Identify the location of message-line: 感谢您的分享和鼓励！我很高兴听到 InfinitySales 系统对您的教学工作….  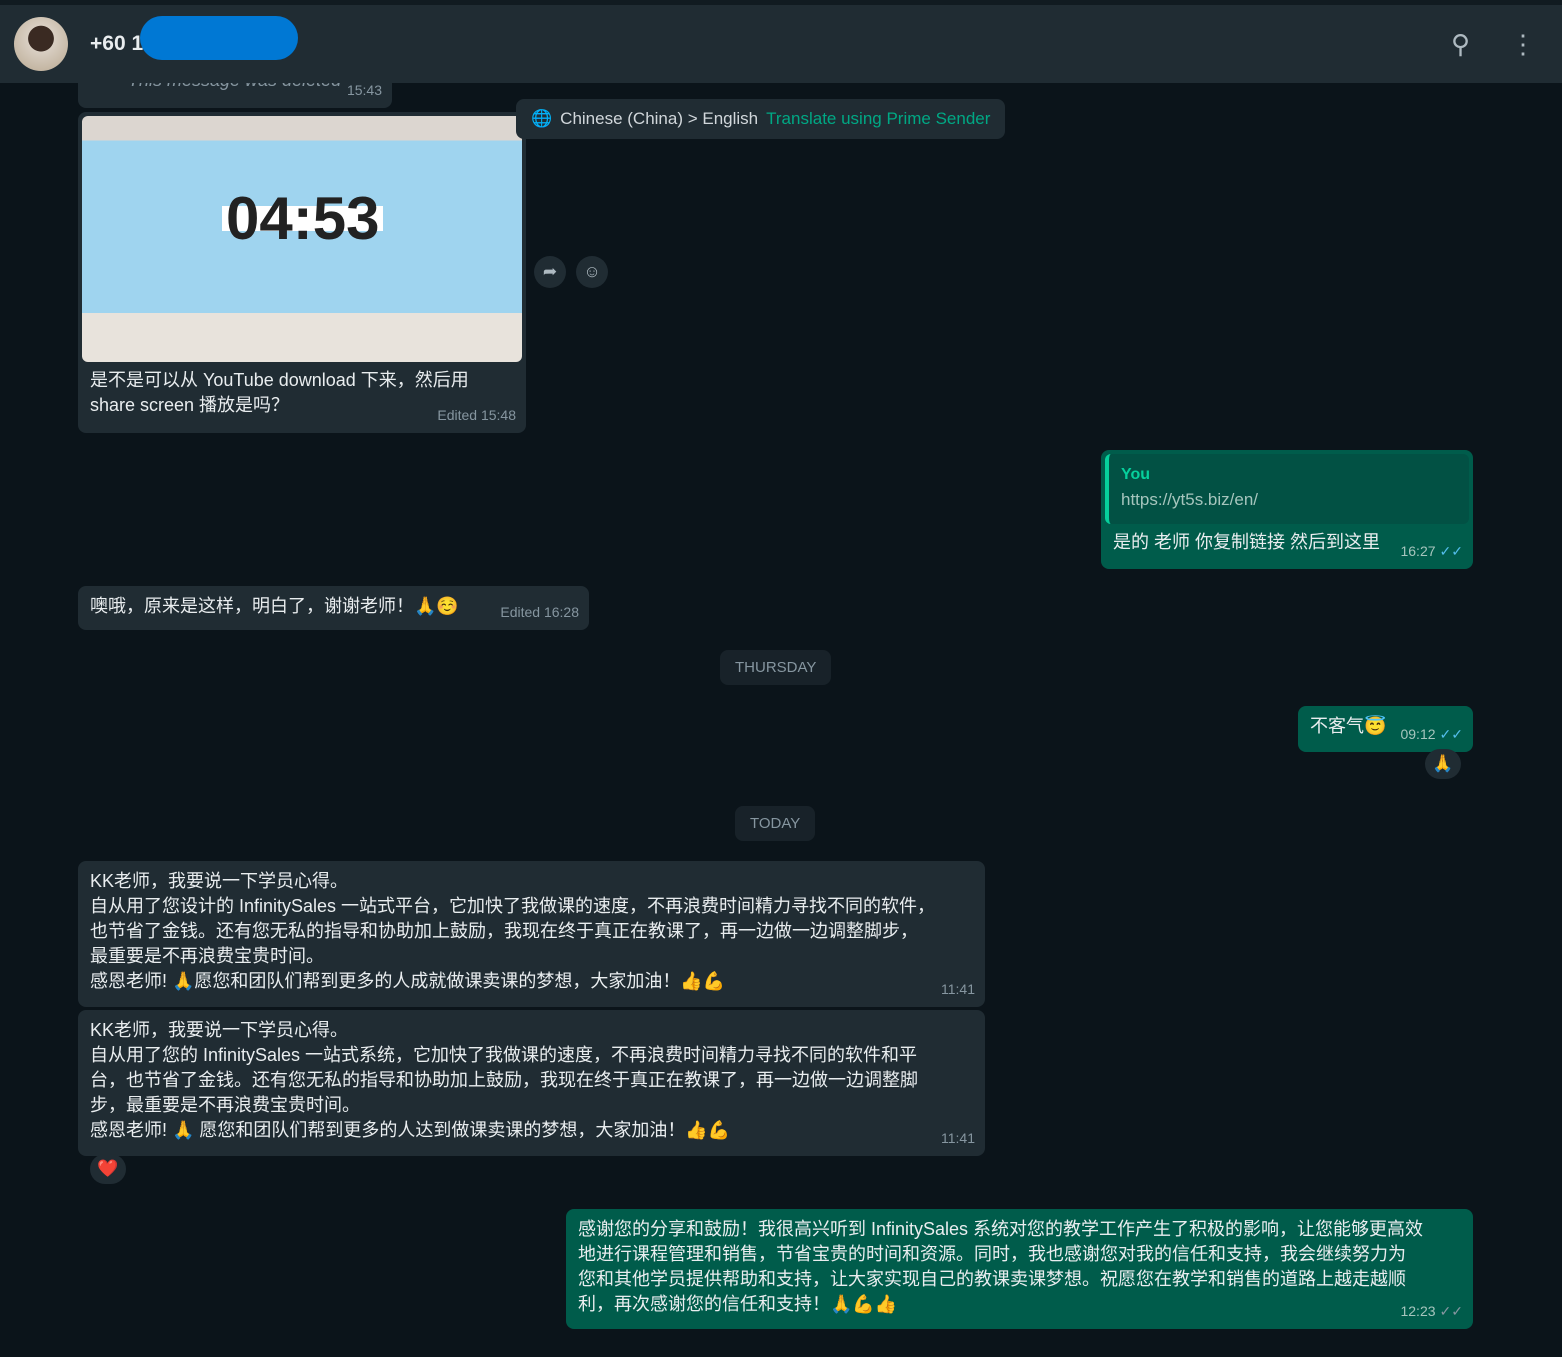
(1001, 1229).